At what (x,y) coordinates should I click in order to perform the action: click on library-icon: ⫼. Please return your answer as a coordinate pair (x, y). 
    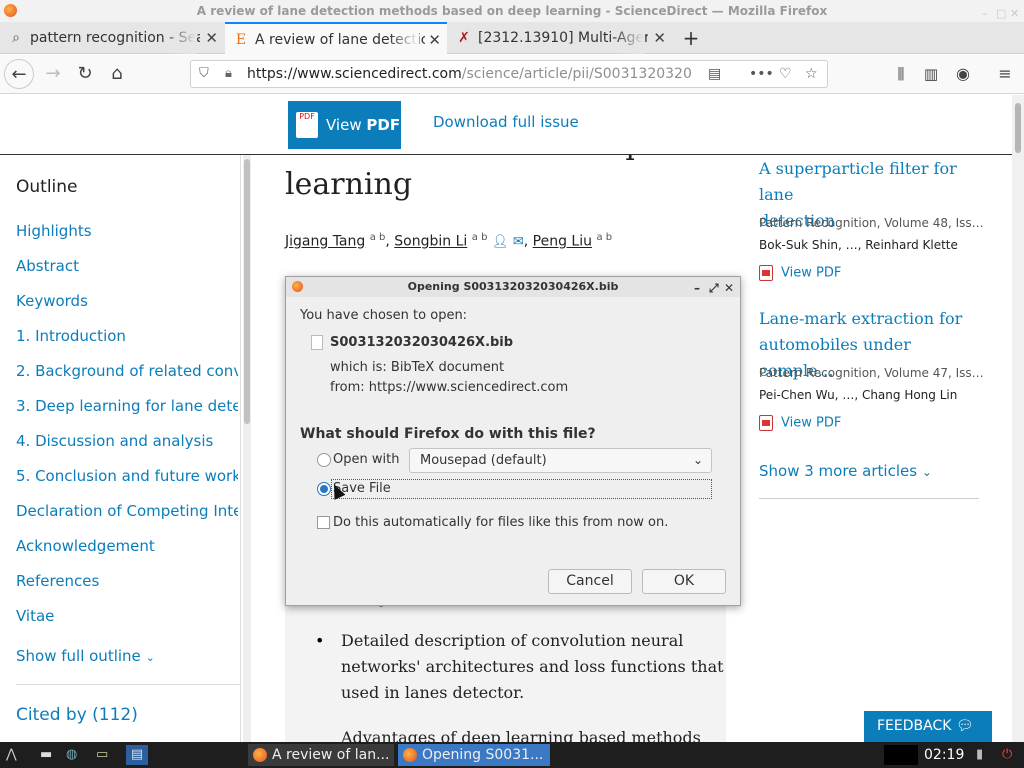
    Looking at the image, I should click on (901, 74).